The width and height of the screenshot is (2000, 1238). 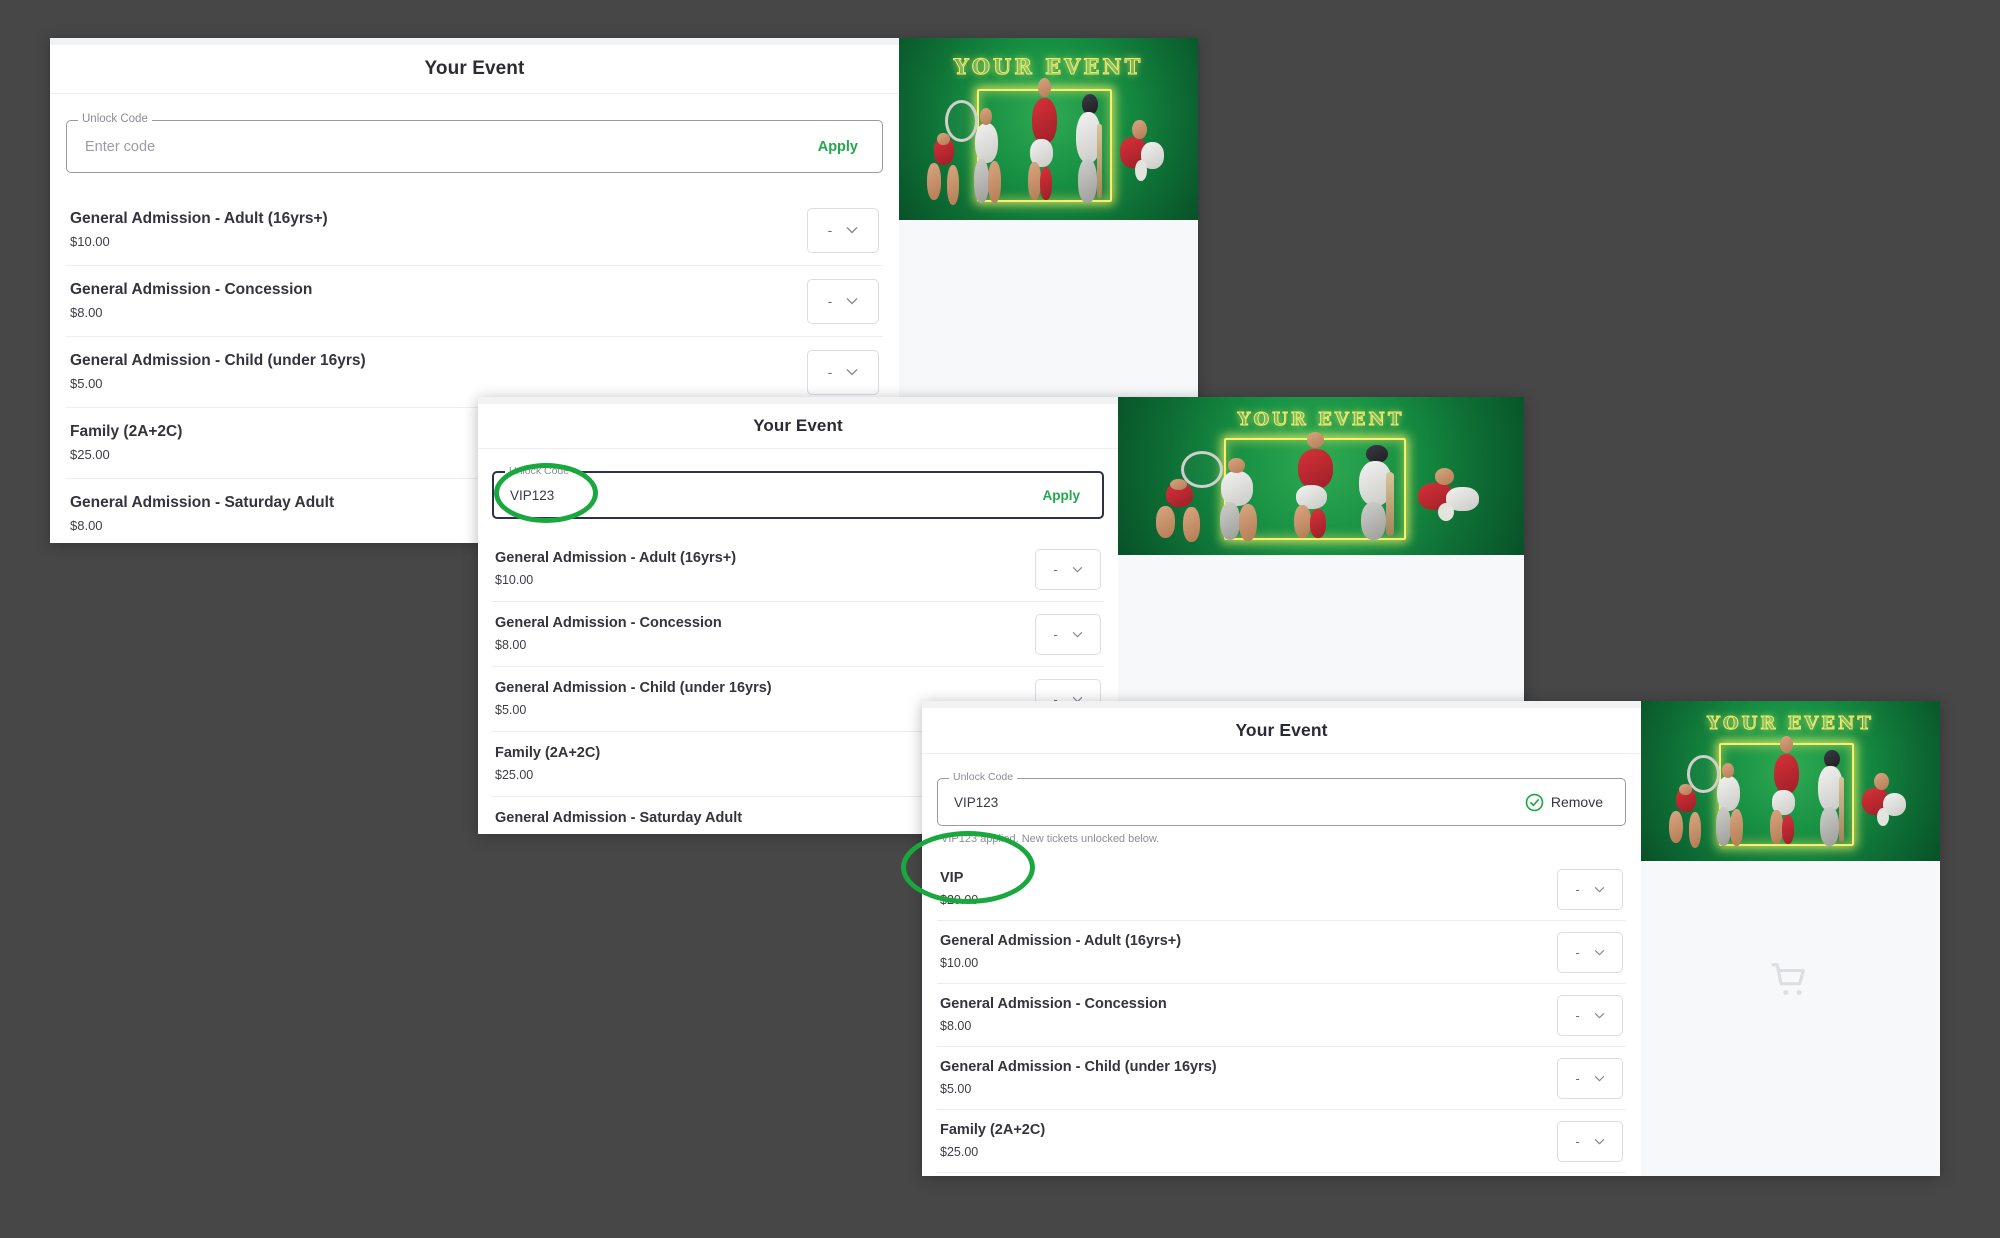 I want to click on remove-button: Remove, so click(x=1564, y=802).